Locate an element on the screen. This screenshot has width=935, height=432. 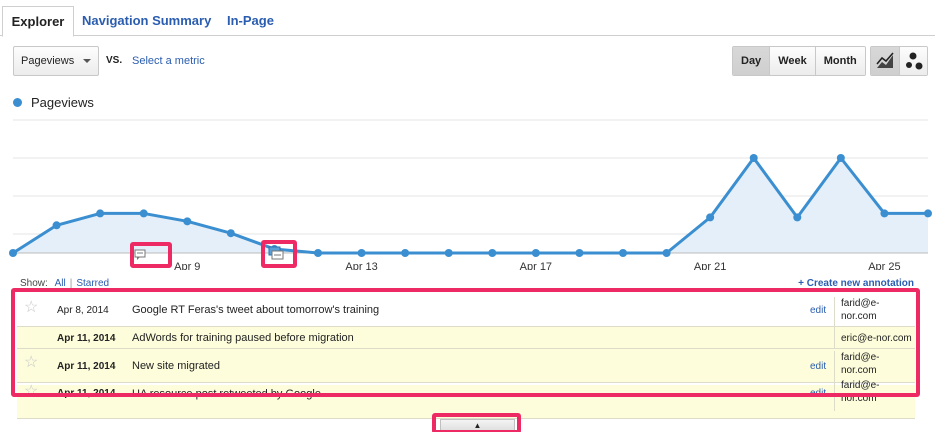
annotation-icon is located at coordinates (140, 254).